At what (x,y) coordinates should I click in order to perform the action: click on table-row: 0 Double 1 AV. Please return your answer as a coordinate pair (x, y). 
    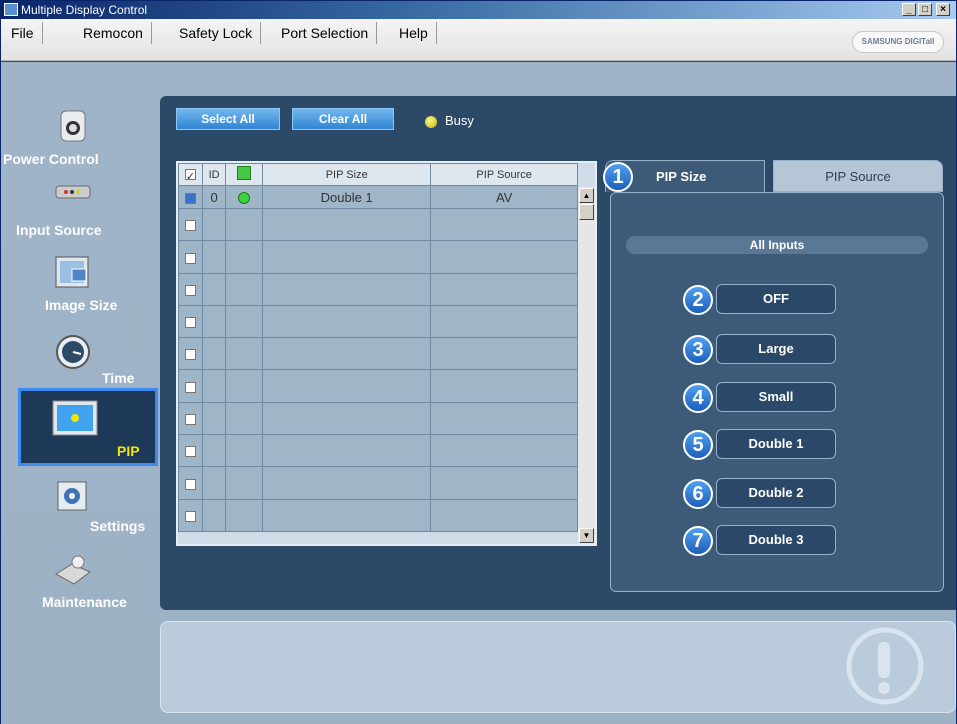
    Looking at the image, I should click on (378, 197).